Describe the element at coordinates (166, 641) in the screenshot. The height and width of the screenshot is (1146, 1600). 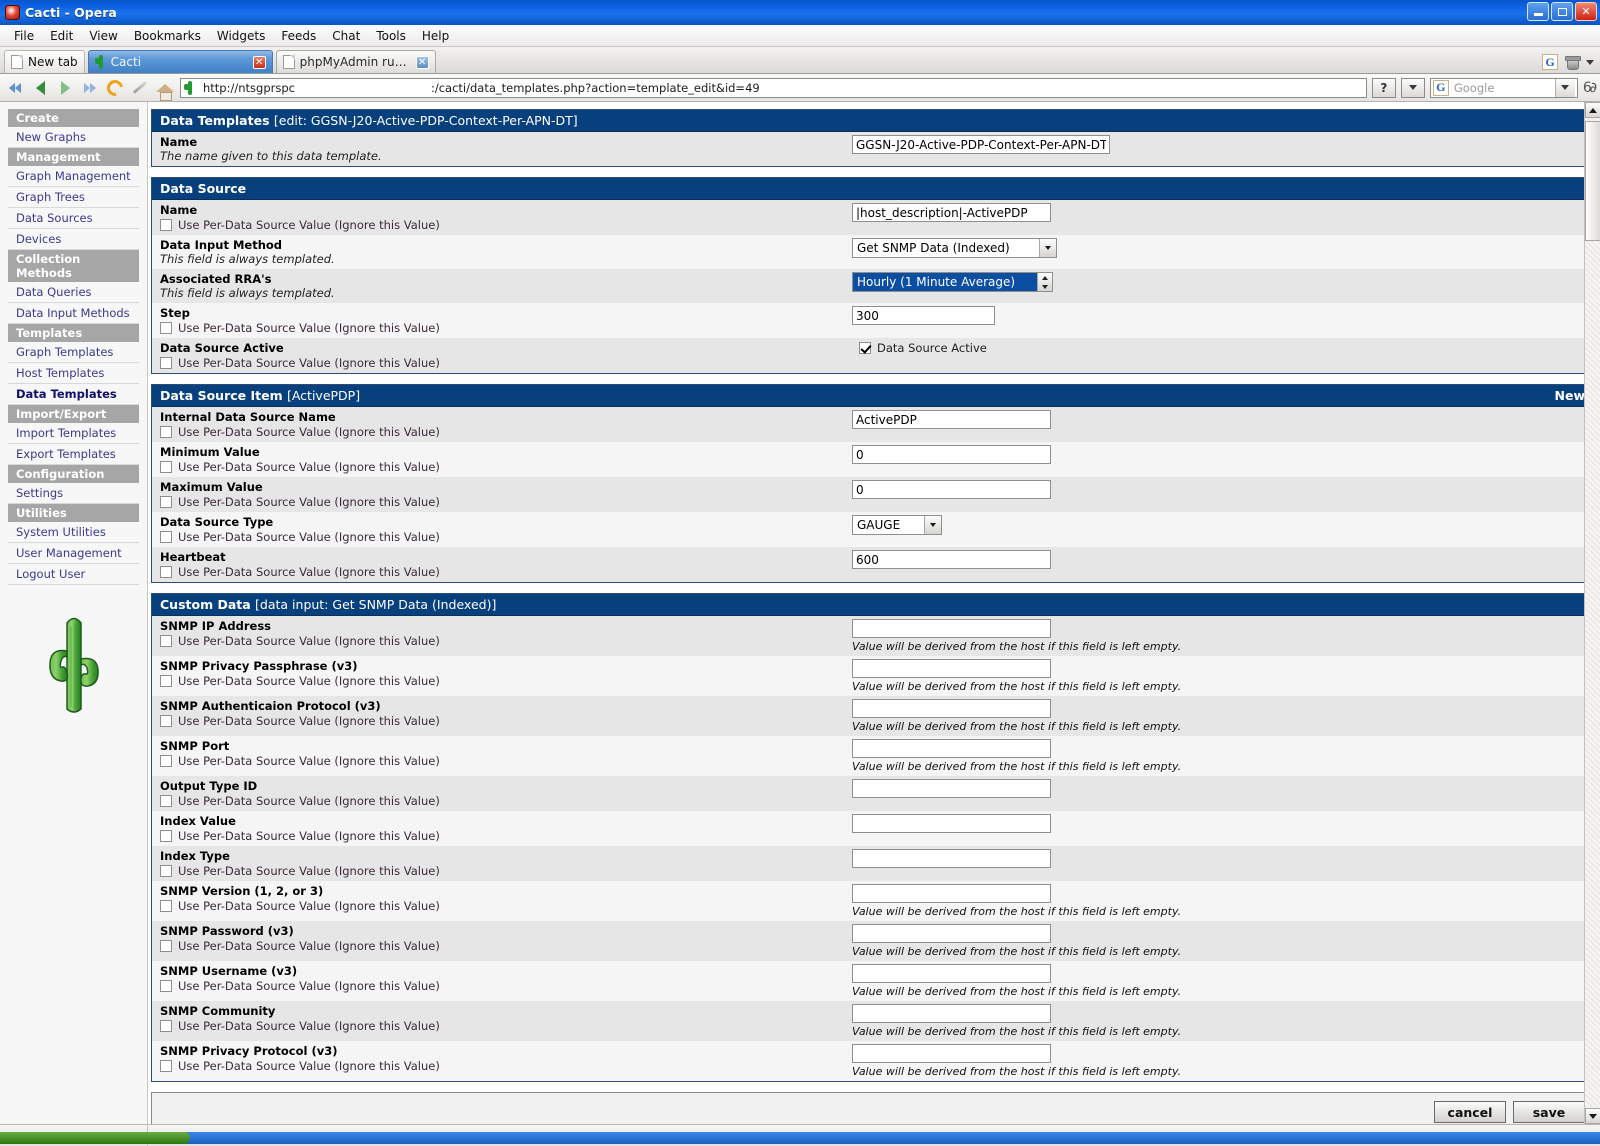
I see `snmp-ip-address-checkbox` at that location.